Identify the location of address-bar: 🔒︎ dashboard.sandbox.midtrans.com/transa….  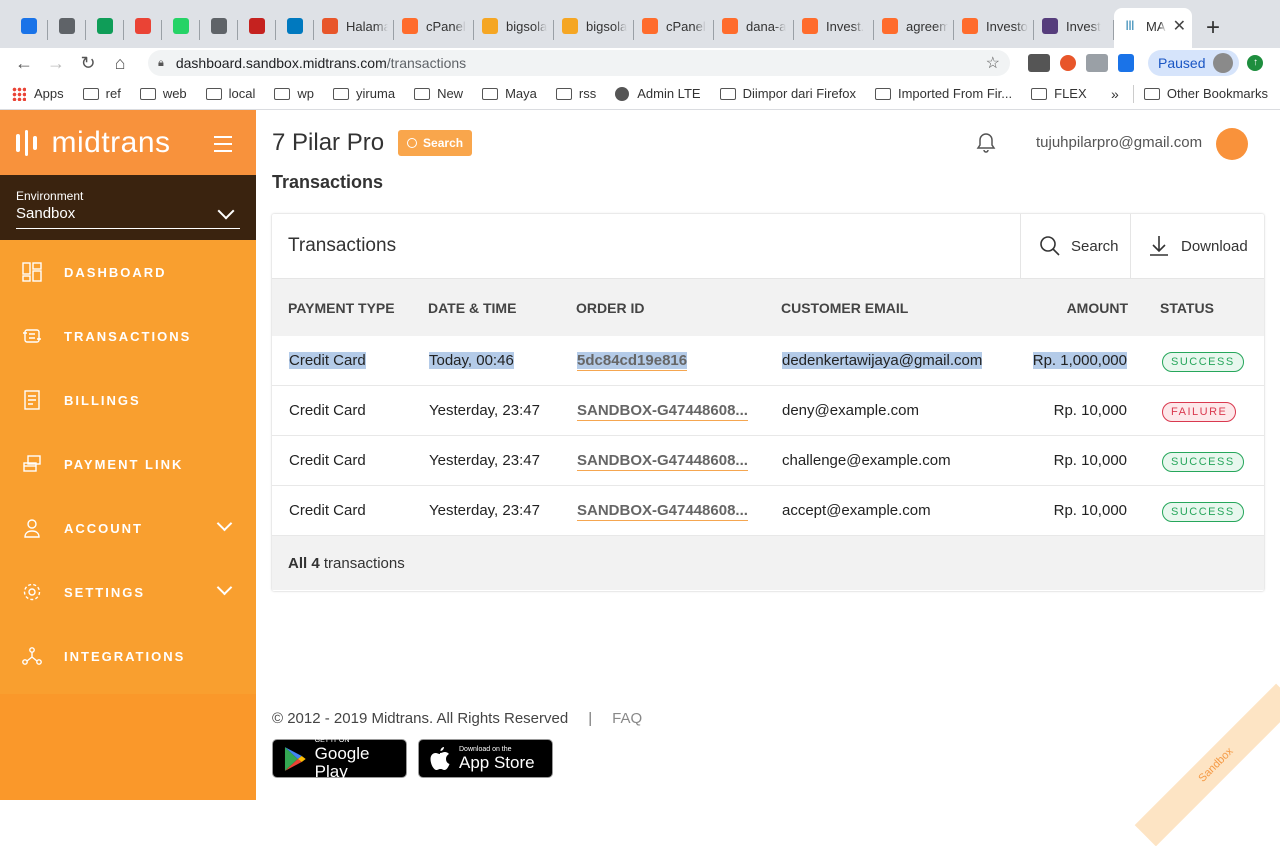
(579, 63).